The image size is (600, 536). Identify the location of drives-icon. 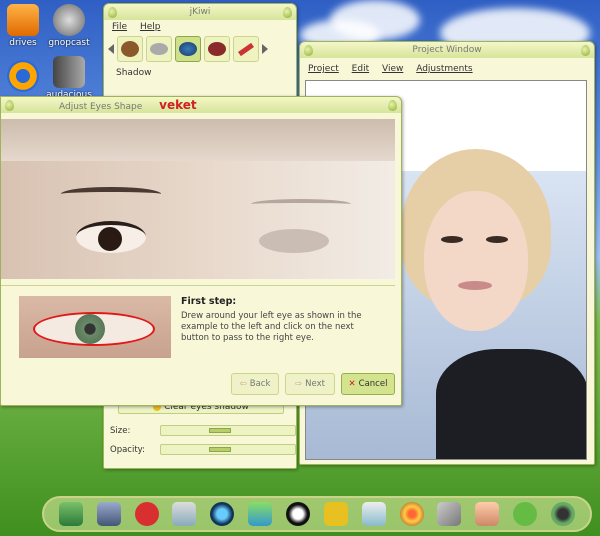
(23, 20).